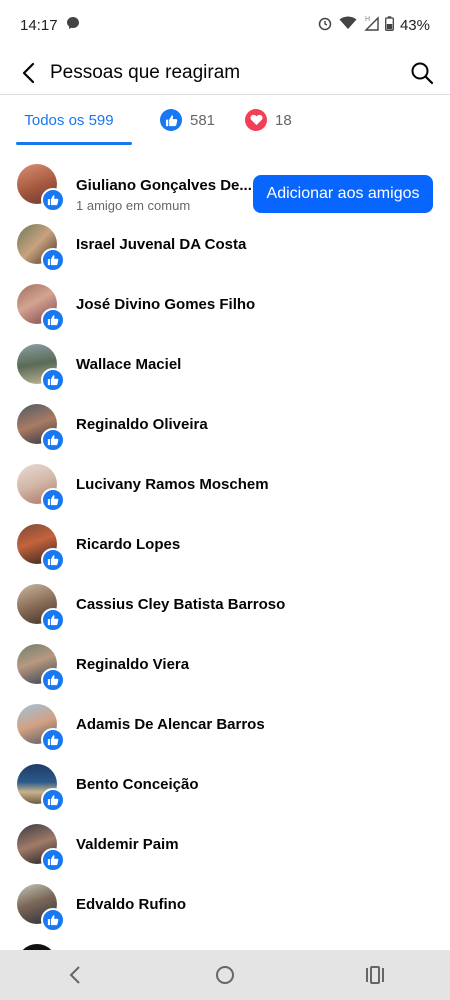  What do you see at coordinates (73, 25) in the screenshot?
I see `messenger-notification-icon` at bounding box center [73, 25].